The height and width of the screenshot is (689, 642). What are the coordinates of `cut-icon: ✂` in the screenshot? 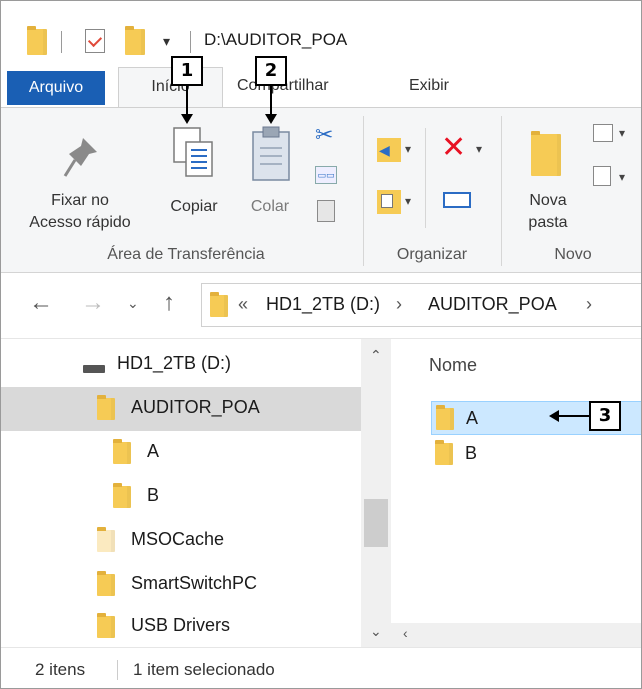 It's located at (324, 135).